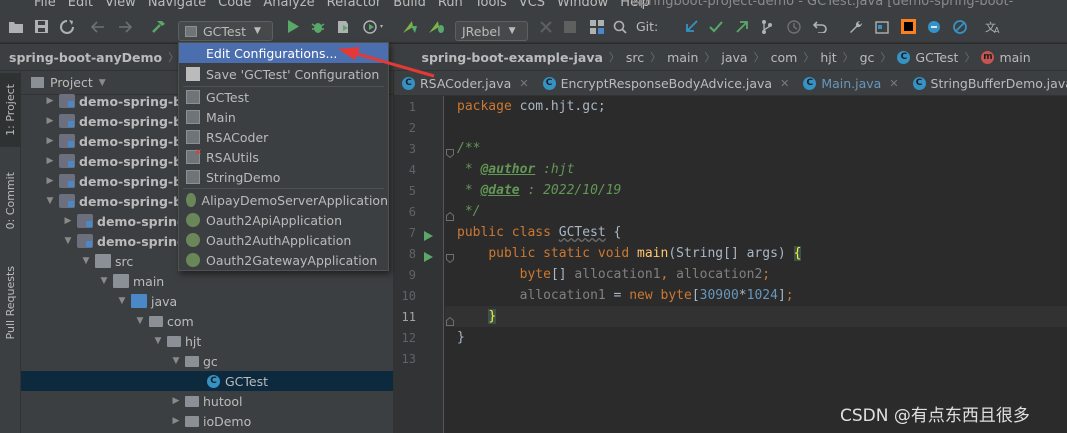 This screenshot has height=433, width=1067. What do you see at coordinates (16, 26) in the screenshot?
I see `open-folder-icon` at bounding box center [16, 26].